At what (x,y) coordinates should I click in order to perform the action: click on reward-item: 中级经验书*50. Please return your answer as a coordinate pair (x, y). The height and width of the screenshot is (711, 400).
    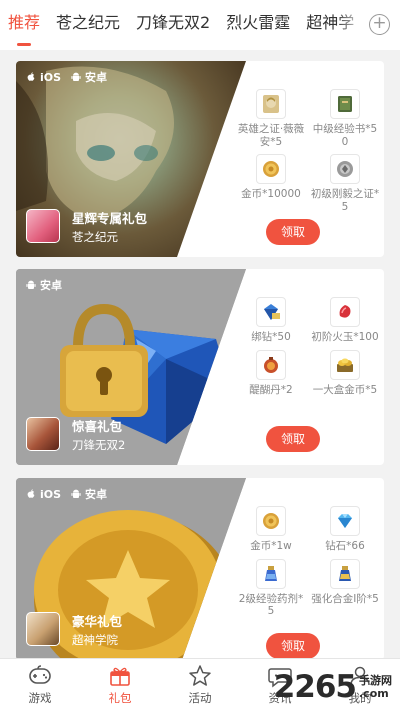
    Looking at the image, I should click on (345, 118).